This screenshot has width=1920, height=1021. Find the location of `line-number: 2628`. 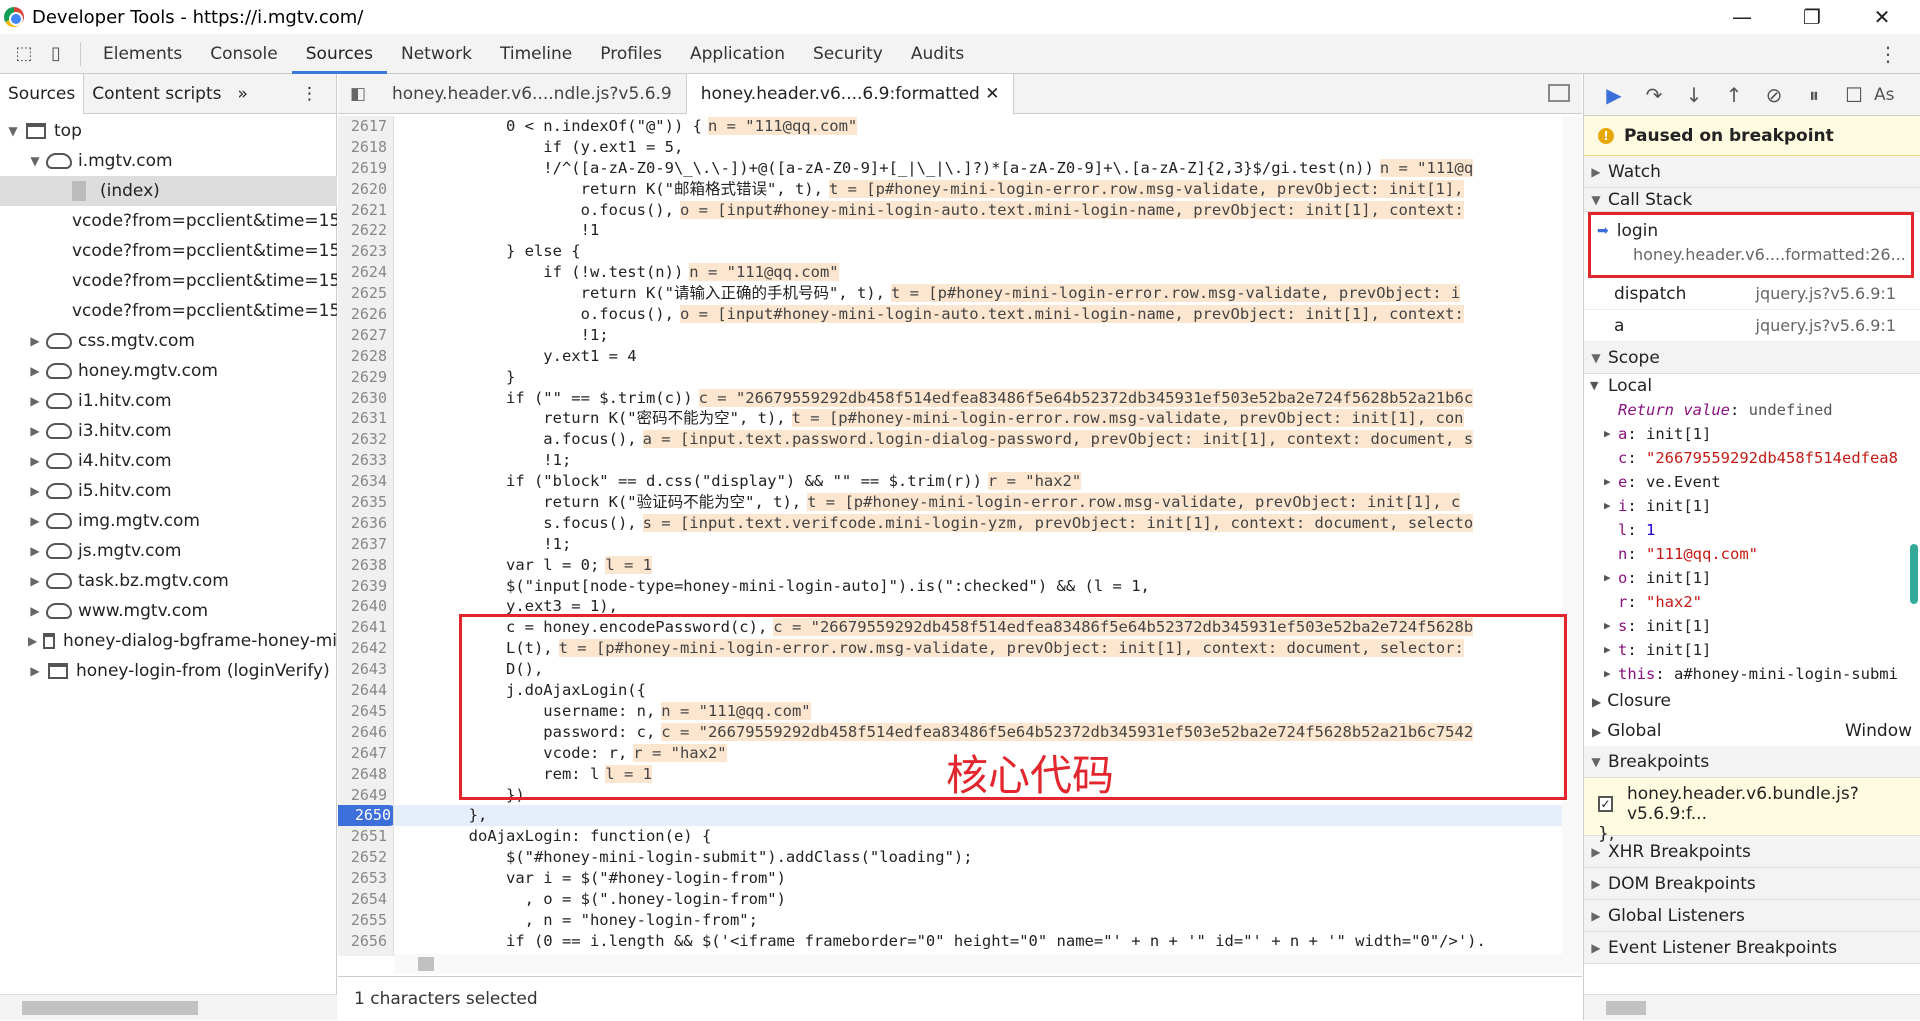

line-number: 2628 is located at coordinates (365, 356).